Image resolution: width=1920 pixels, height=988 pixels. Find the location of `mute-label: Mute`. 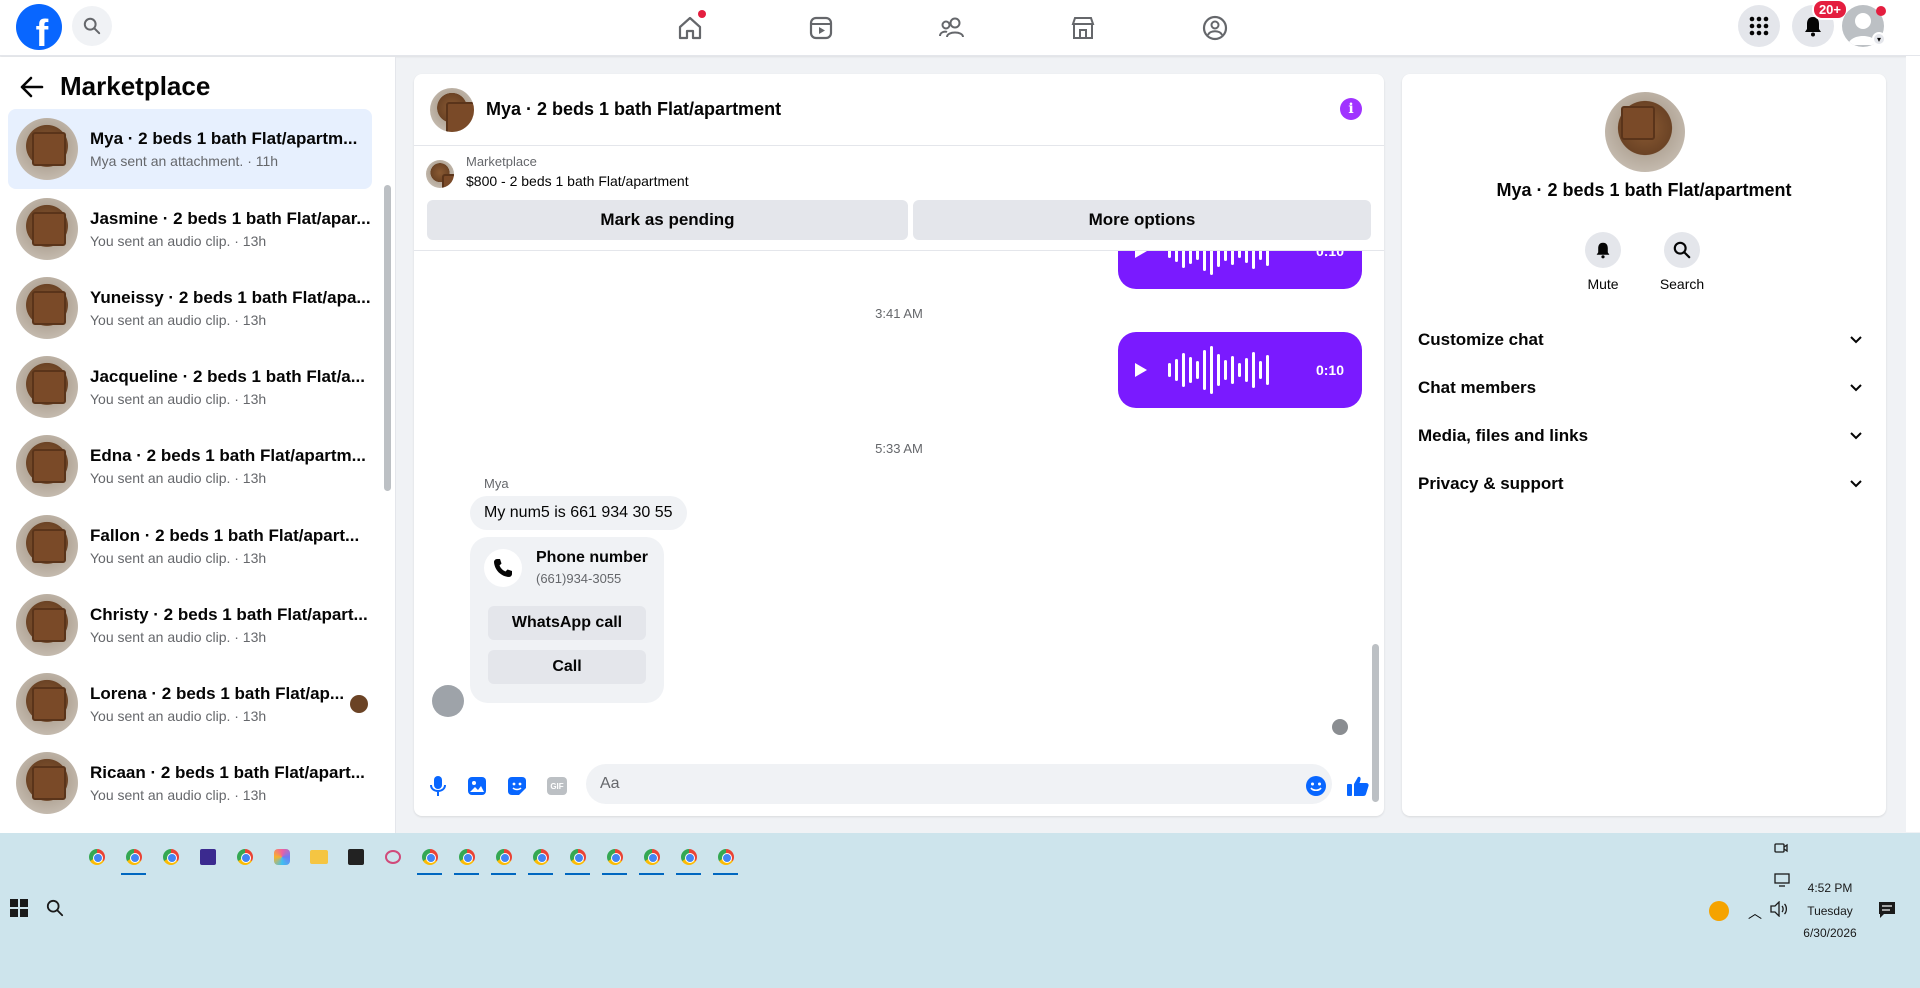

mute-label: Mute is located at coordinates (1603, 284).